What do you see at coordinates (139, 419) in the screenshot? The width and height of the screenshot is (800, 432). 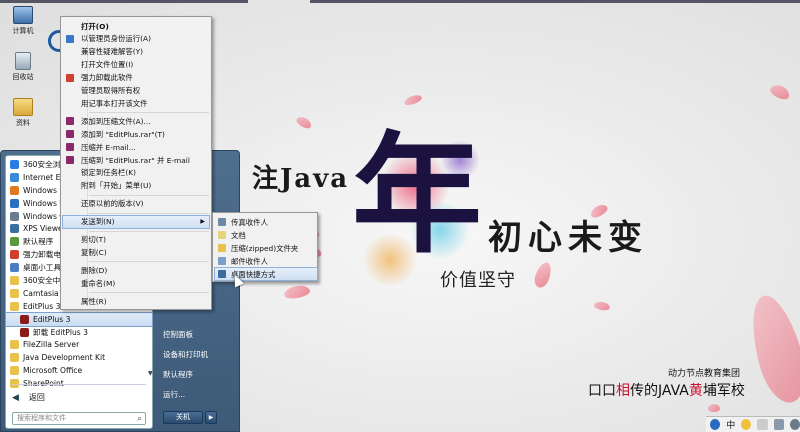 I see `search-icon: ⌕` at bounding box center [139, 419].